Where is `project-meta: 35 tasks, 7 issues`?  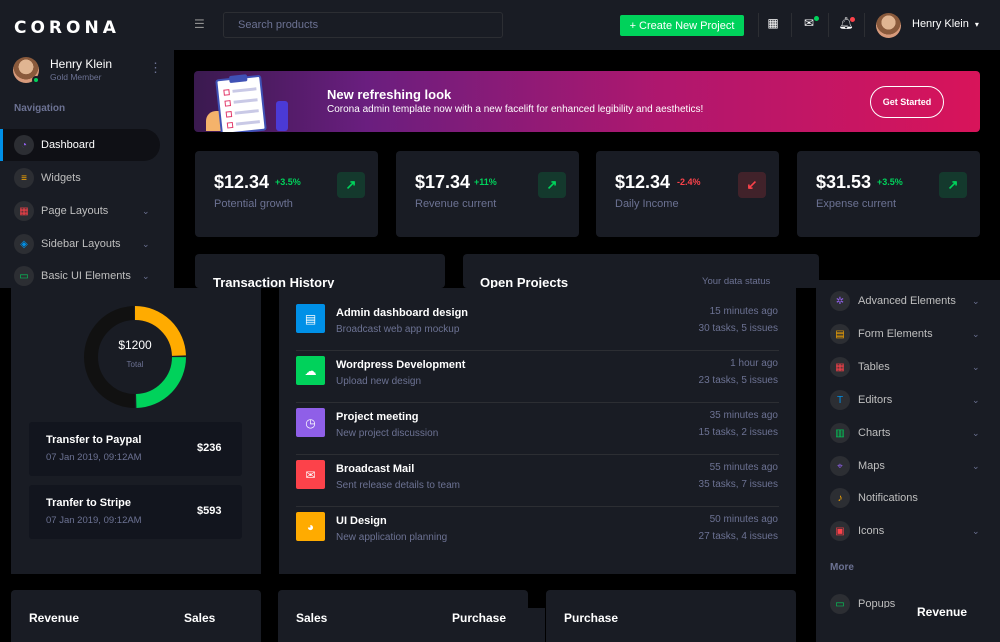 project-meta: 35 tasks, 7 issues is located at coordinates (738, 484).